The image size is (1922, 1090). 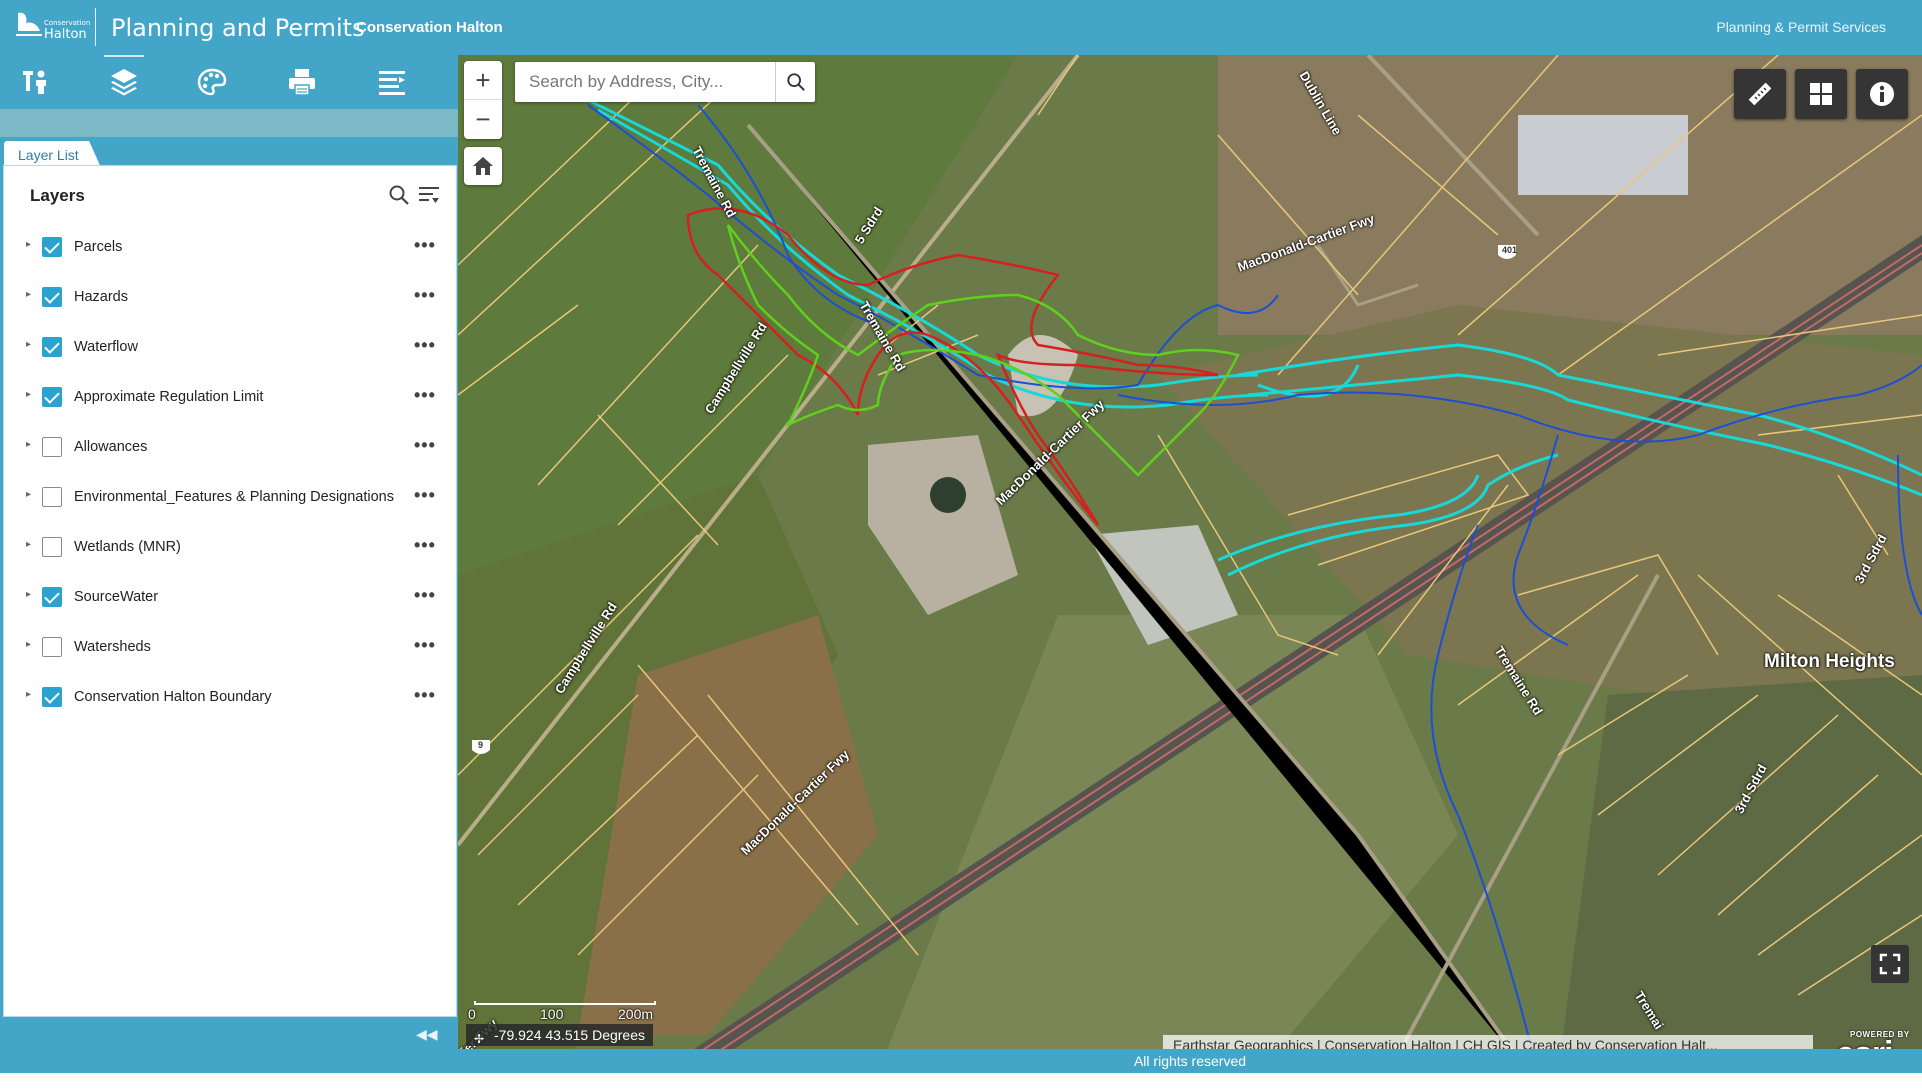 I want to click on page-bottom, so click(x=961, y=1081).